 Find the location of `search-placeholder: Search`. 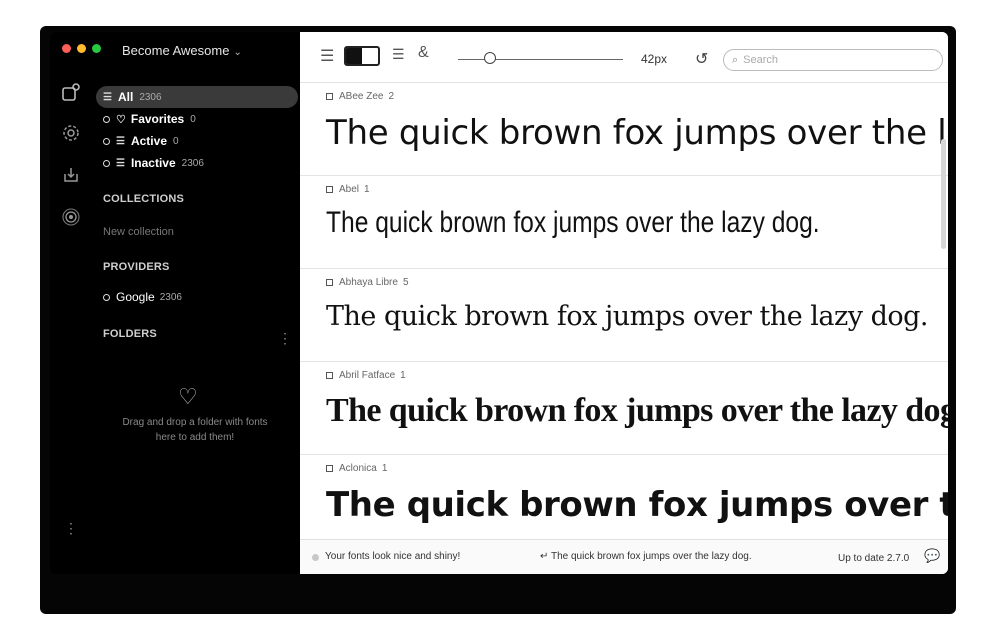

search-placeholder: Search is located at coordinates (761, 60).